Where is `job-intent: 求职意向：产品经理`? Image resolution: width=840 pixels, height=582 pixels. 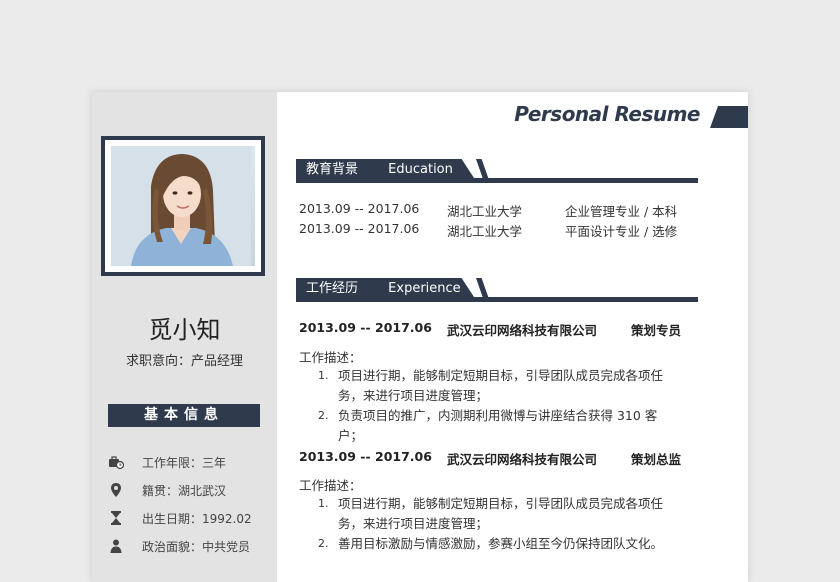 job-intent: 求职意向：产品经理 is located at coordinates (184, 361).